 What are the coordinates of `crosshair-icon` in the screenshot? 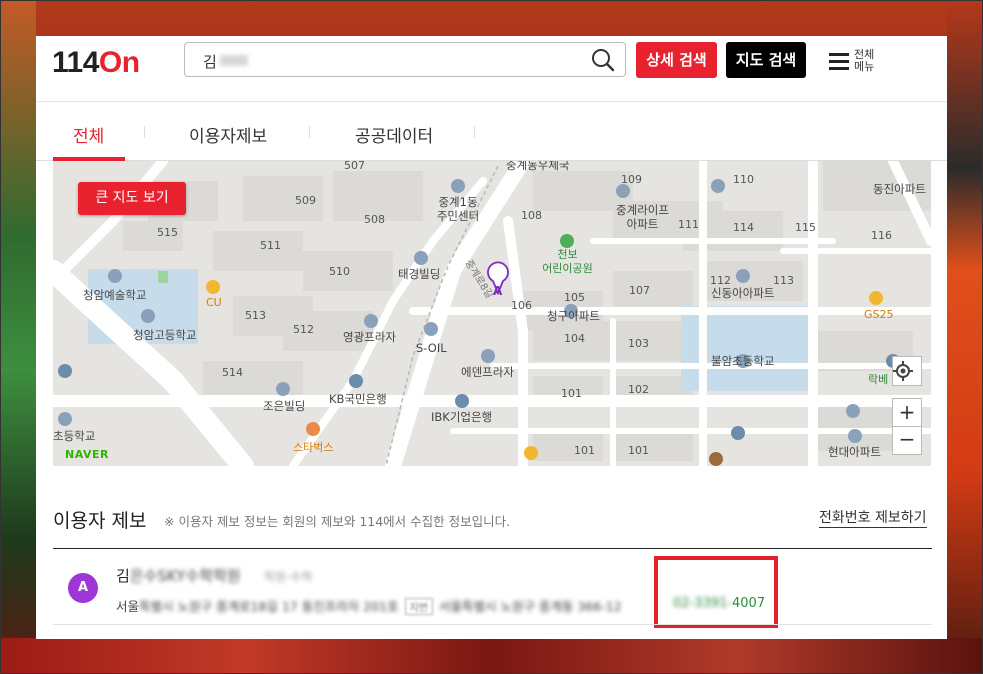 It's located at (903, 371).